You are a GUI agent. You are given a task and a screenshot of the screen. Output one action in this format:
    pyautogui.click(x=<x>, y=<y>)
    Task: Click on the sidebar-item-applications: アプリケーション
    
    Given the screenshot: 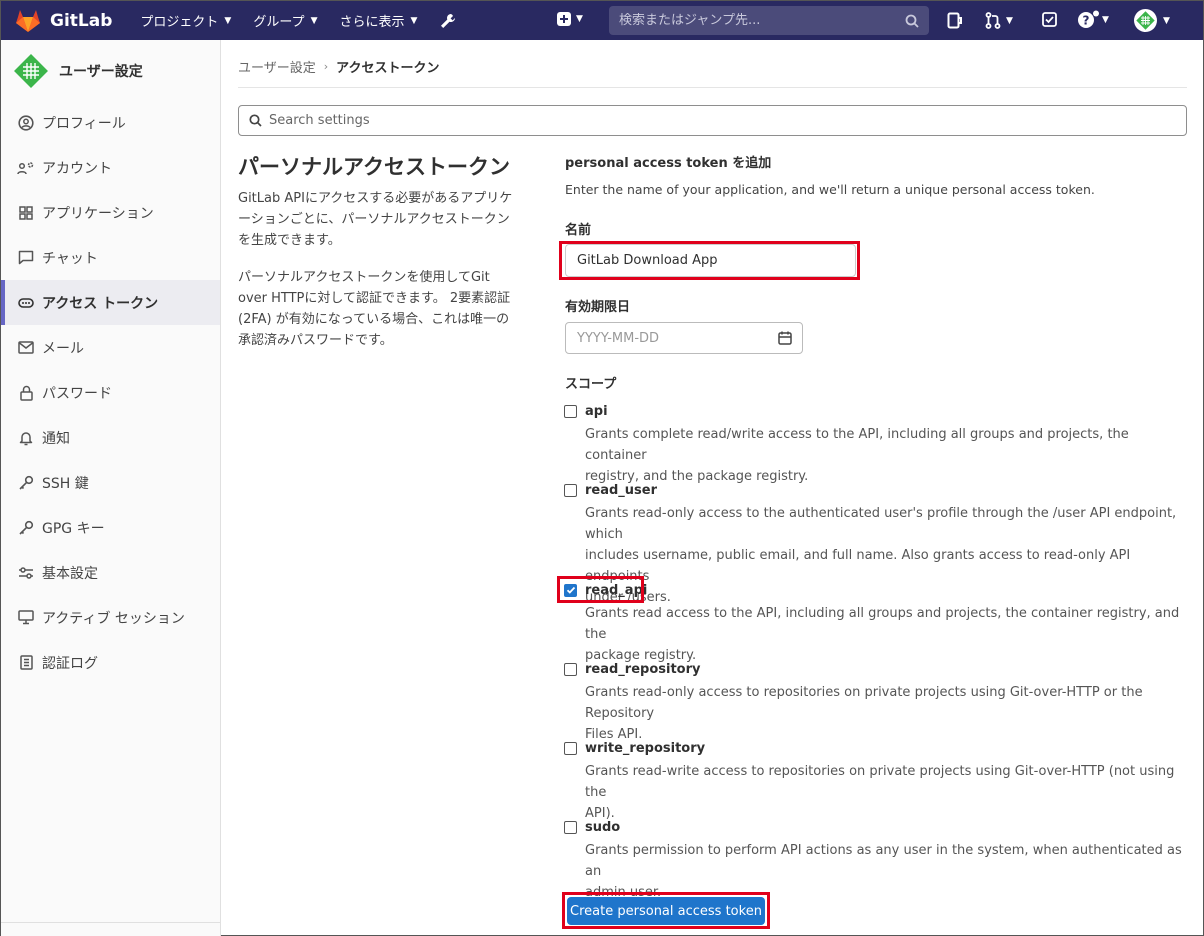 What is the action you would take?
    pyautogui.click(x=110, y=212)
    